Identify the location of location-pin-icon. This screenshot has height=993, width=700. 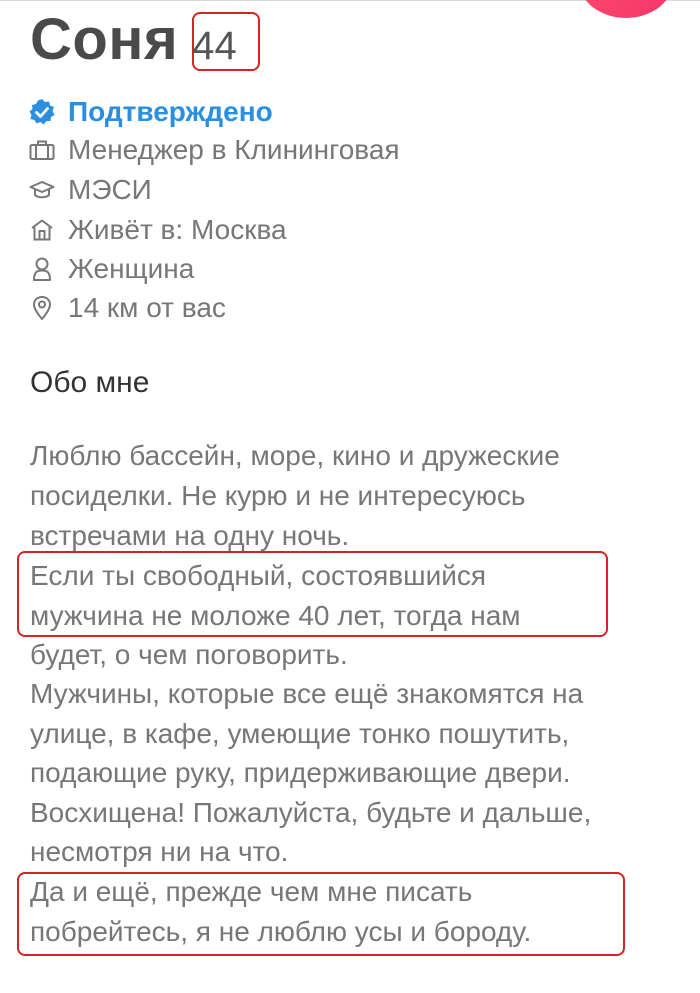
(42, 308).